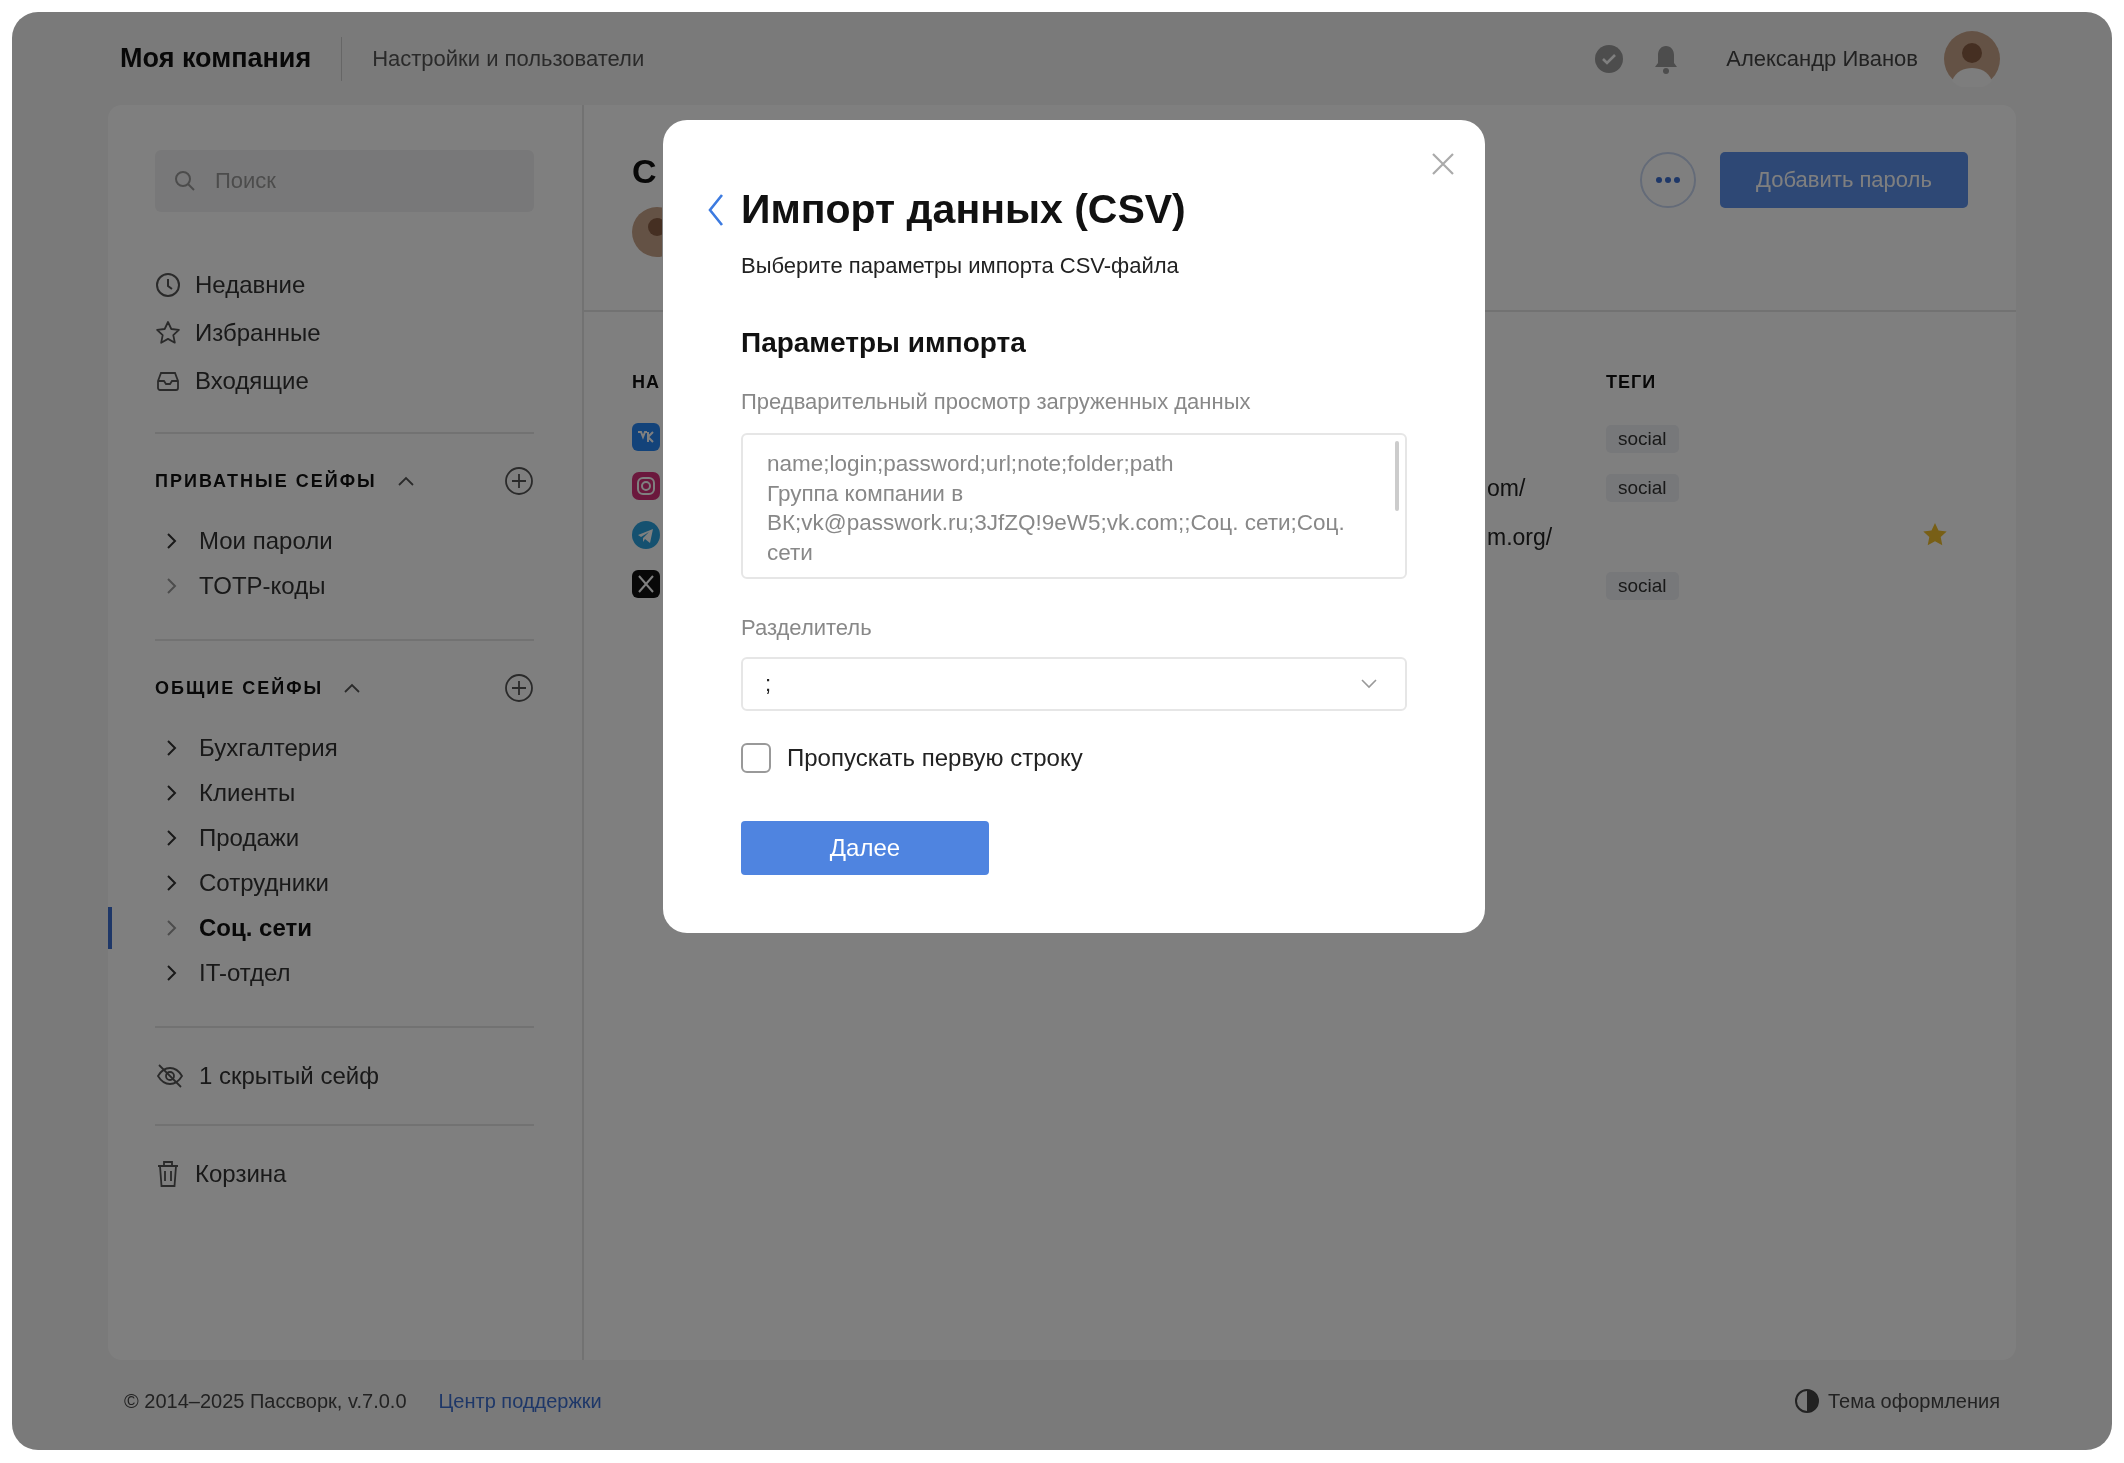 This screenshot has width=2124, height=1463. Describe the element at coordinates (1844, 180) in the screenshot. I see `add-password-button: Добавить пароль` at that location.